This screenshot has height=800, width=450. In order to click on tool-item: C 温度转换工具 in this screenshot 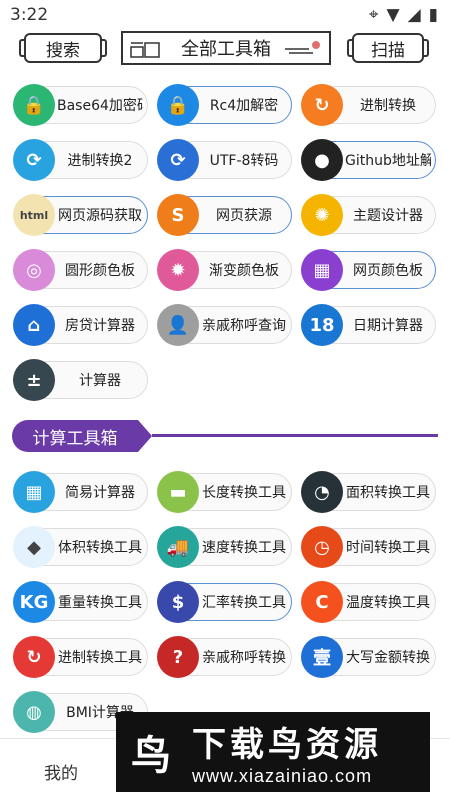, I will do `click(368, 602)`.